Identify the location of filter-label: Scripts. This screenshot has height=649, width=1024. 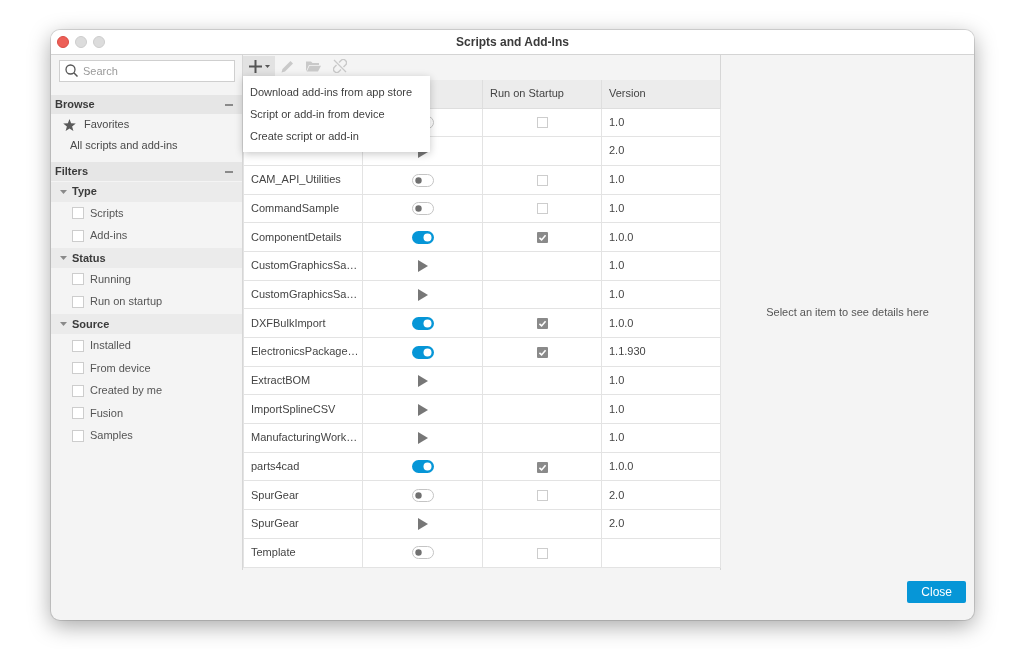
(107, 213).